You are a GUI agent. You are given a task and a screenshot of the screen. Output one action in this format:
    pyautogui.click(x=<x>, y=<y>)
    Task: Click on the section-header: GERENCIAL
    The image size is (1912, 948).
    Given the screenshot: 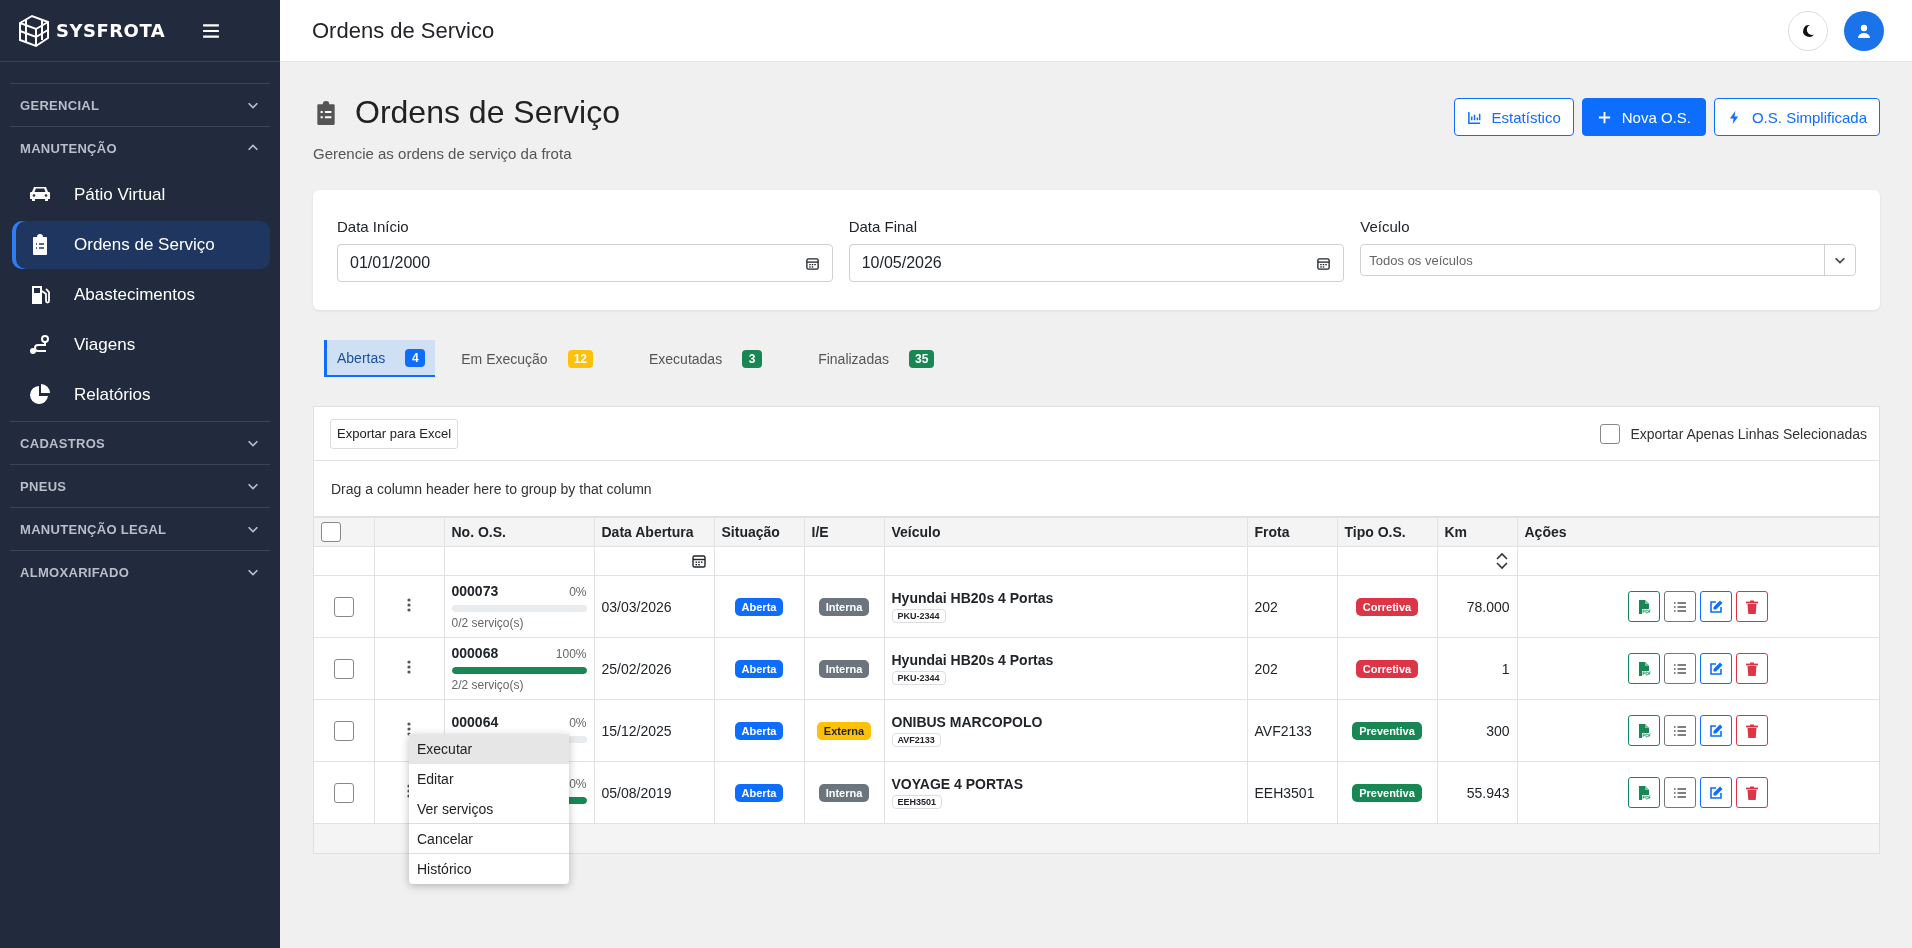 What is the action you would take?
    pyautogui.click(x=140, y=104)
    